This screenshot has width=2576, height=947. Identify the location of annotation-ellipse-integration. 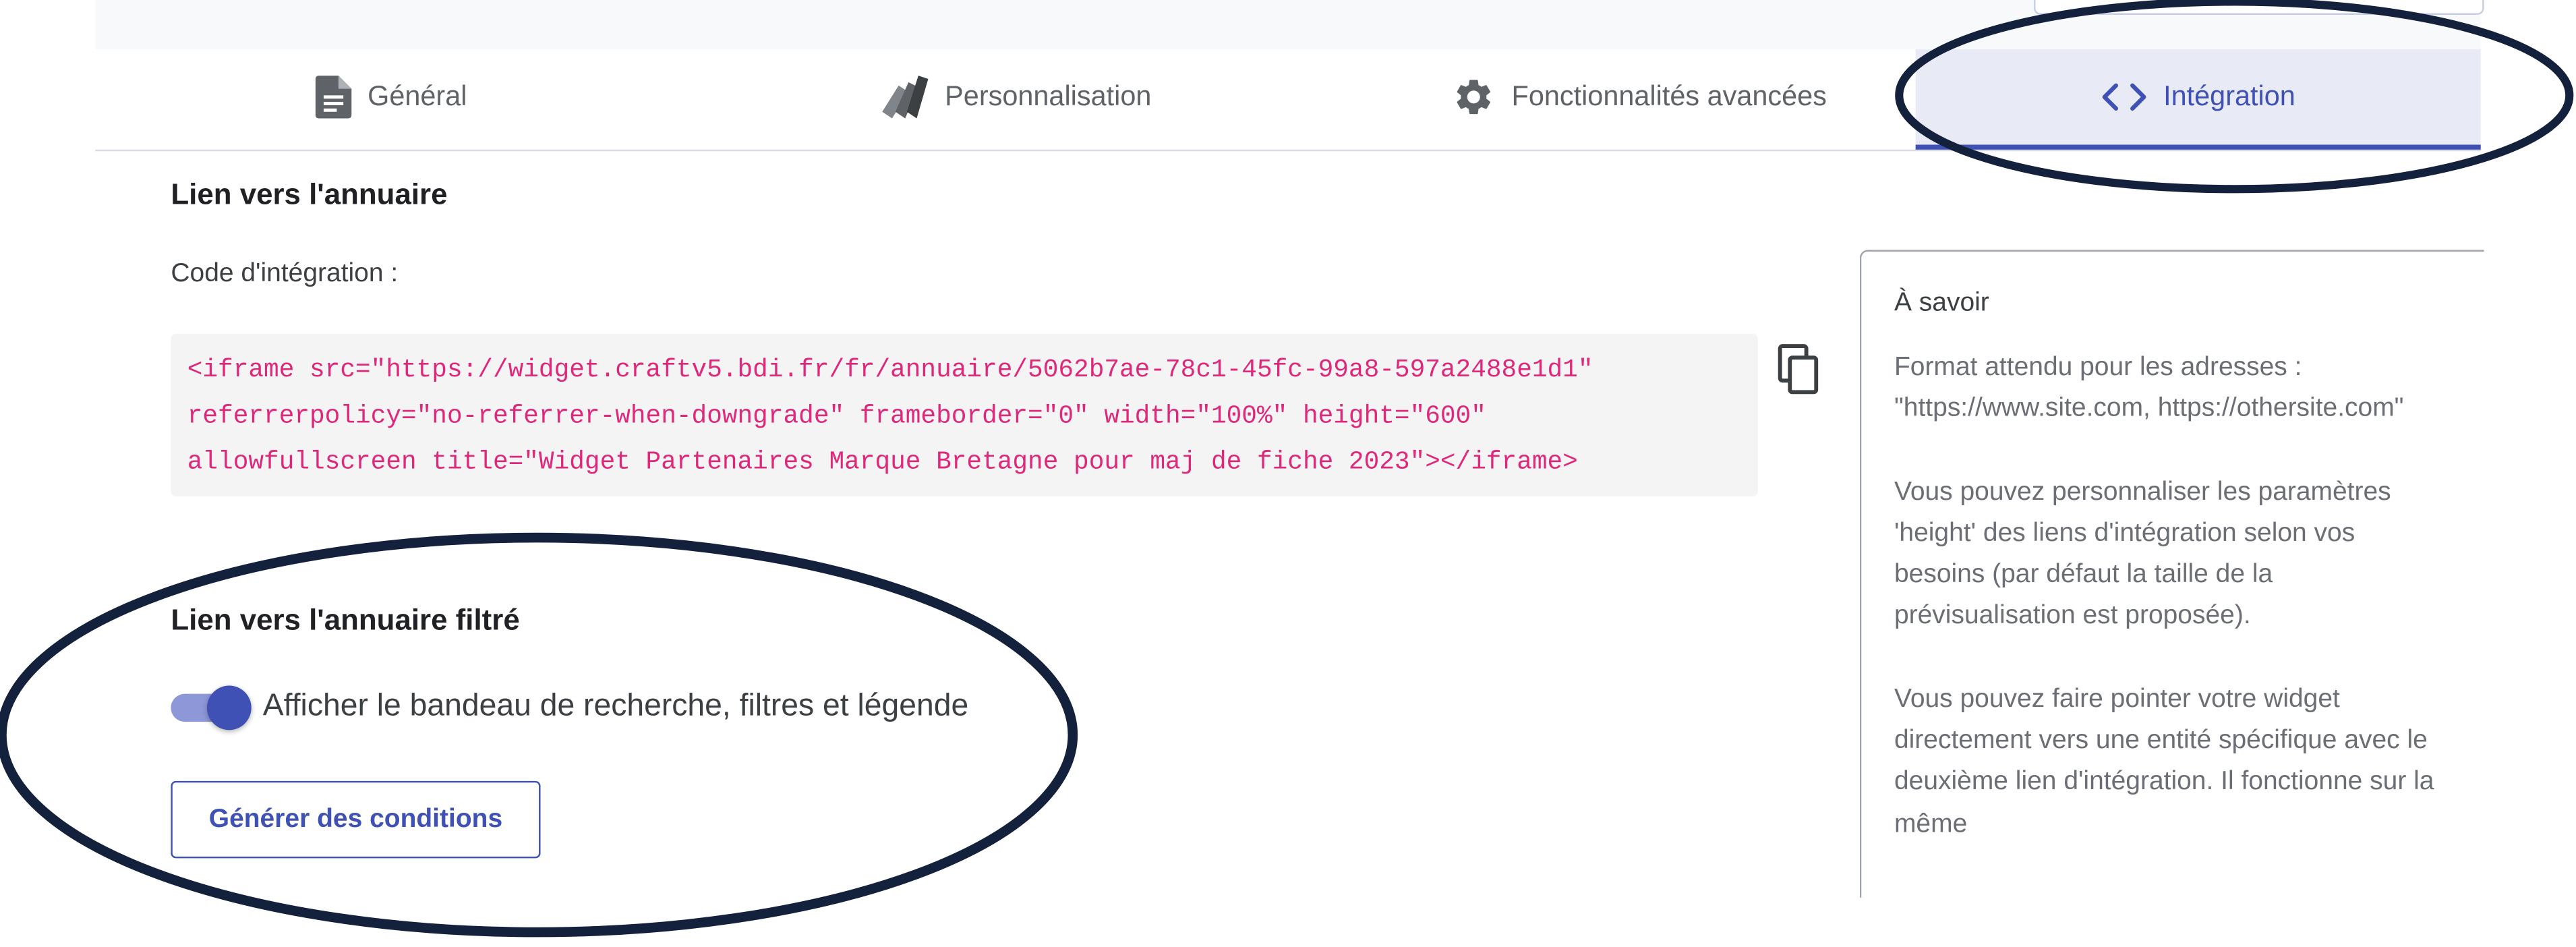
(2235, 97).